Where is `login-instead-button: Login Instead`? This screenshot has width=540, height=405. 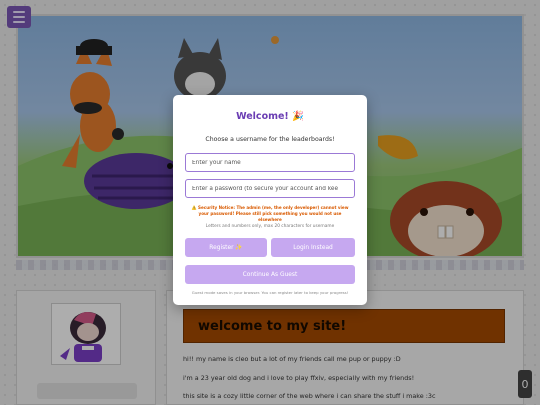 login-instead-button: Login Instead is located at coordinates (313, 247).